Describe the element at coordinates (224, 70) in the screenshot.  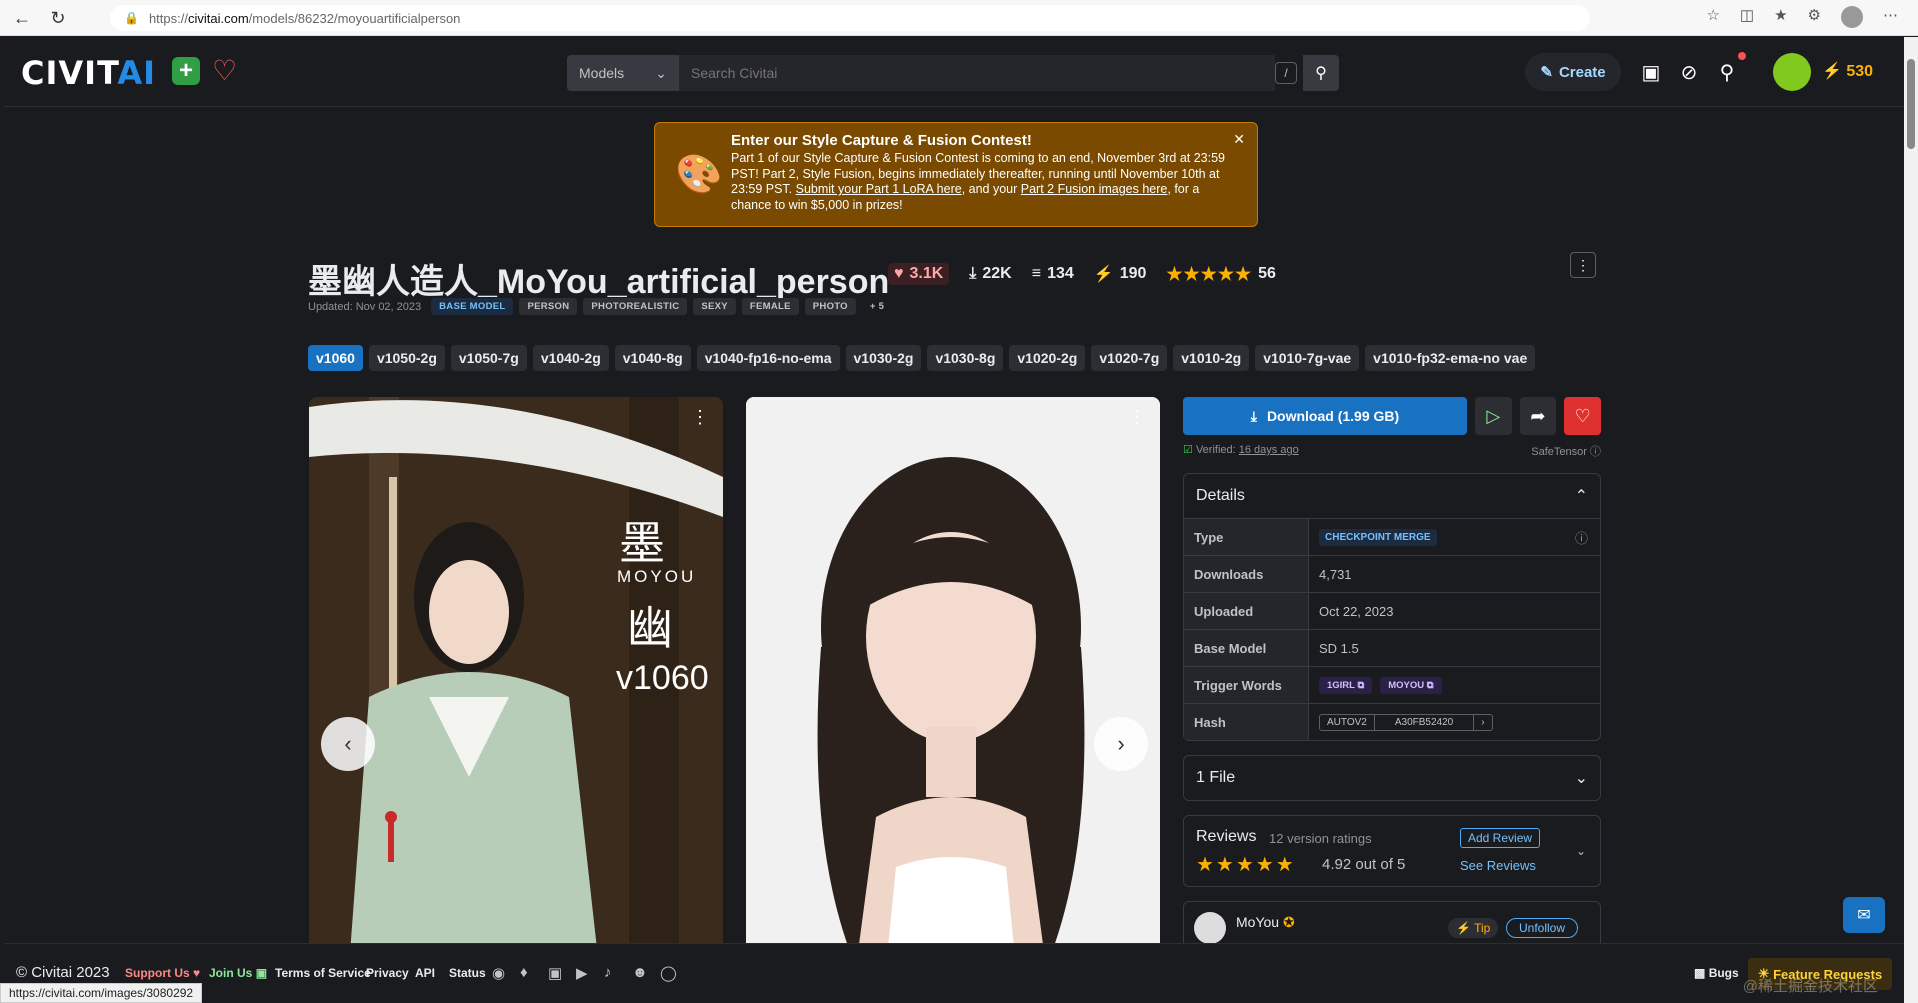
I see `heart-icon: ♡` at that location.